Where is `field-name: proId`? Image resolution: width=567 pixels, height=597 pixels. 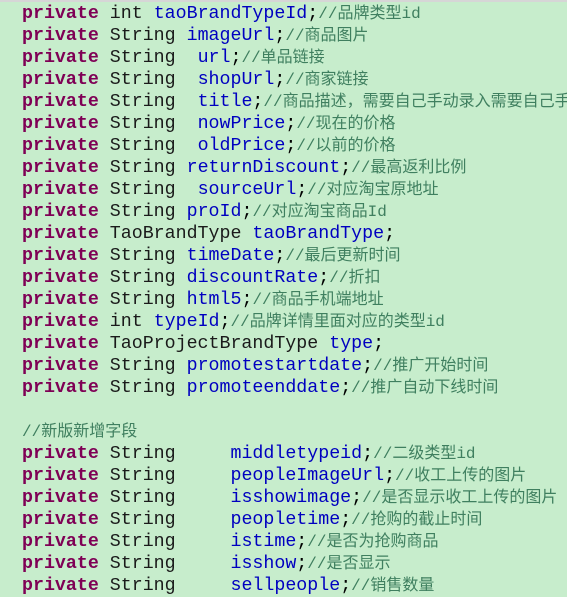
field-name: proId is located at coordinates (214, 212).